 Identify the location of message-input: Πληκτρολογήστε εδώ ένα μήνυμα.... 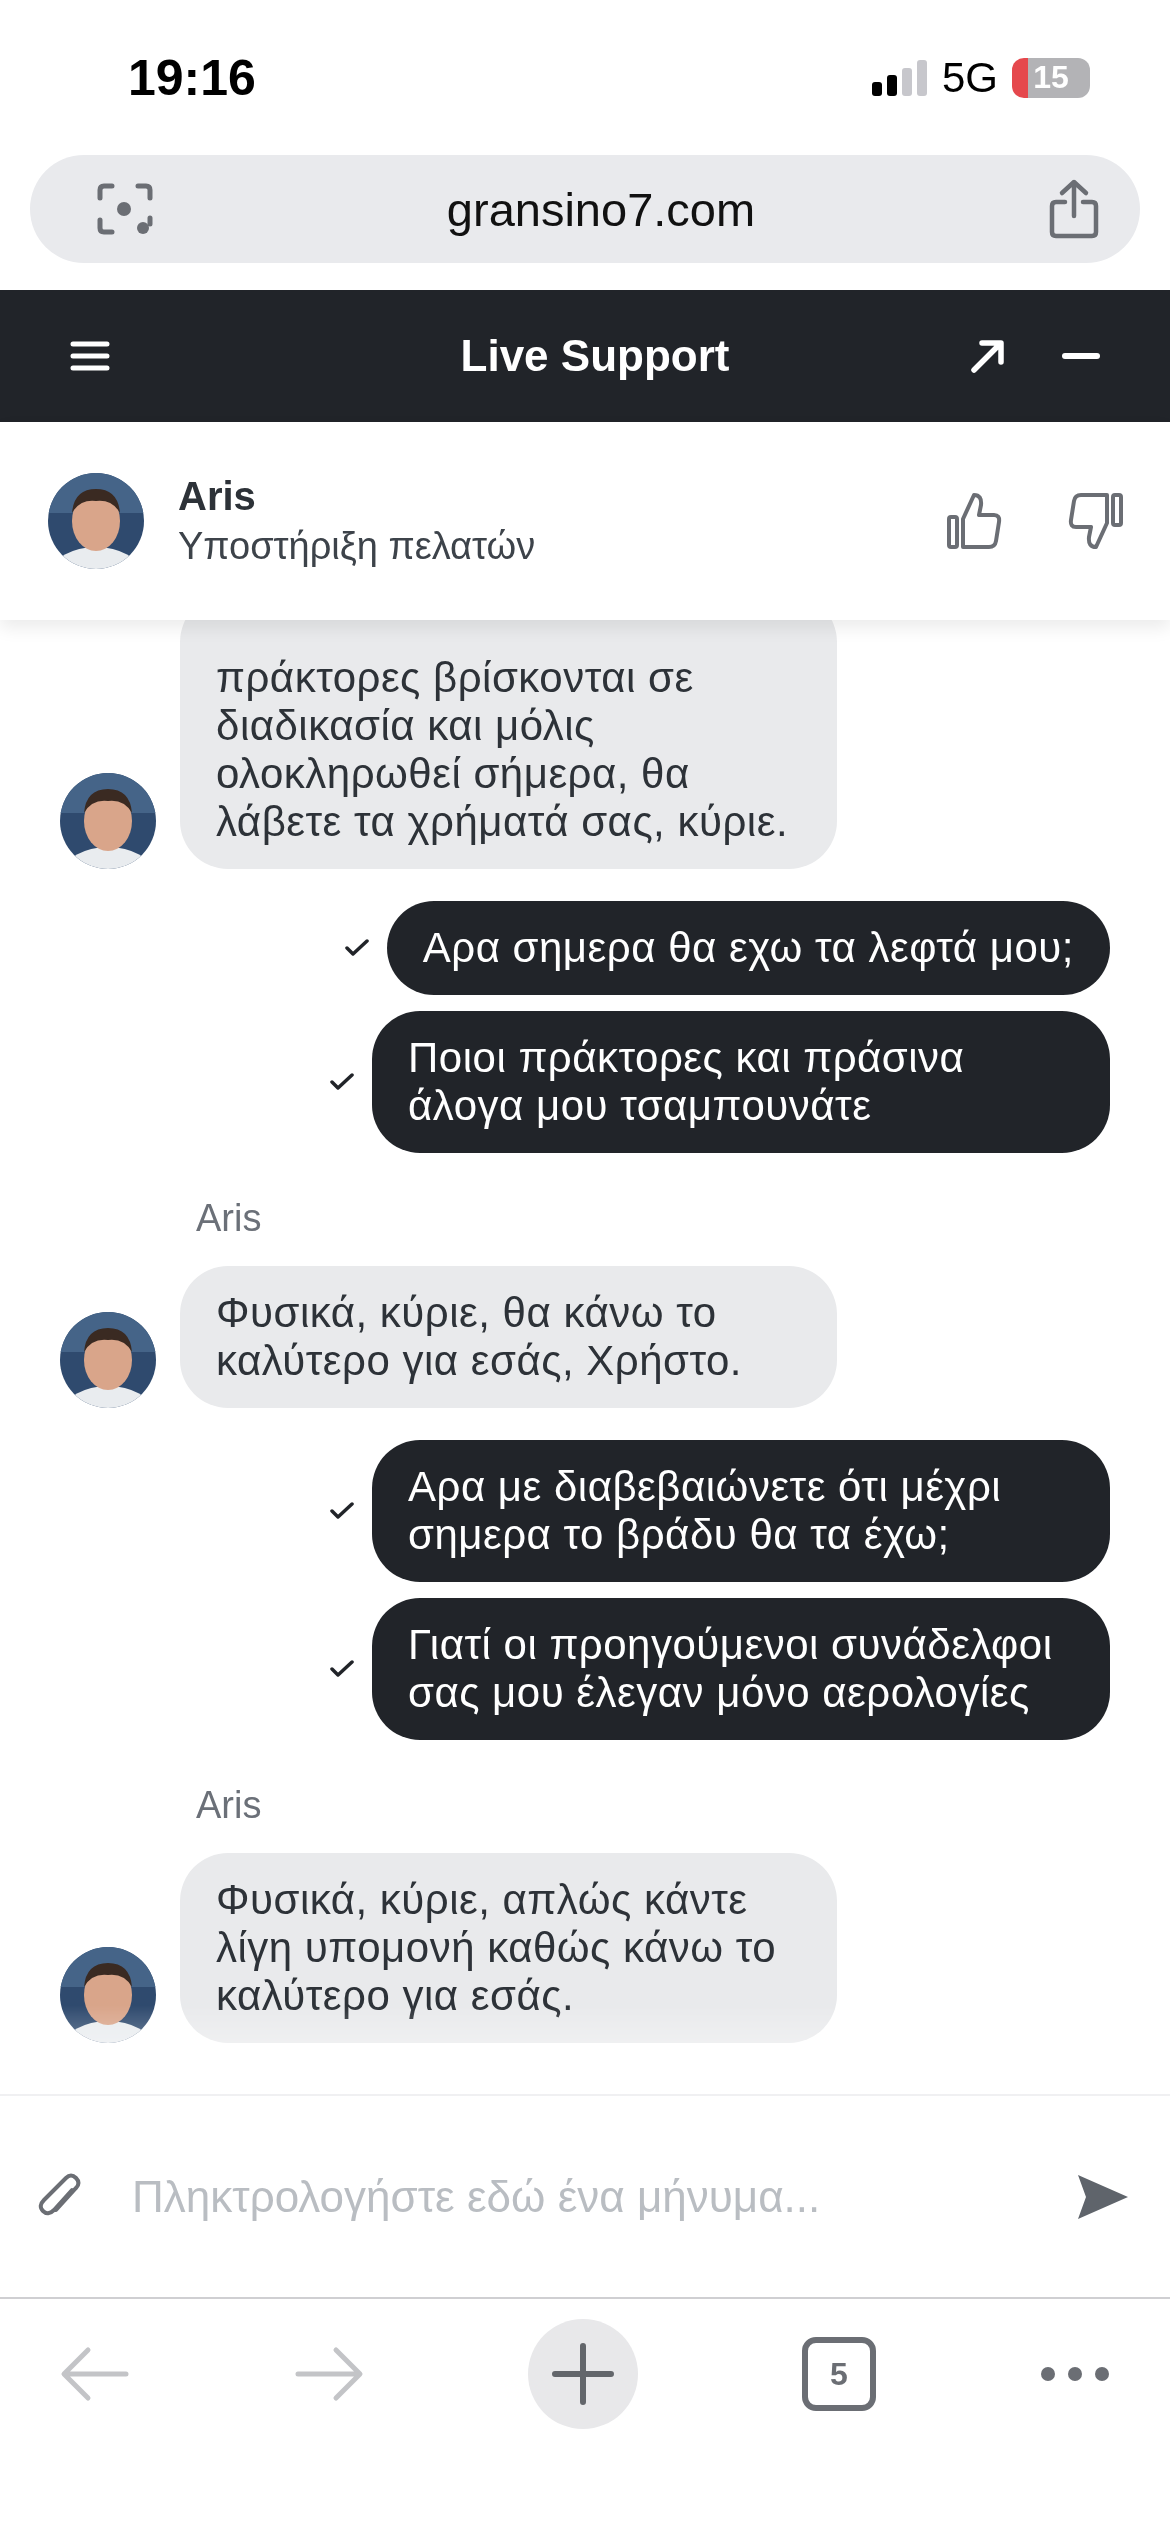
(579, 2196).